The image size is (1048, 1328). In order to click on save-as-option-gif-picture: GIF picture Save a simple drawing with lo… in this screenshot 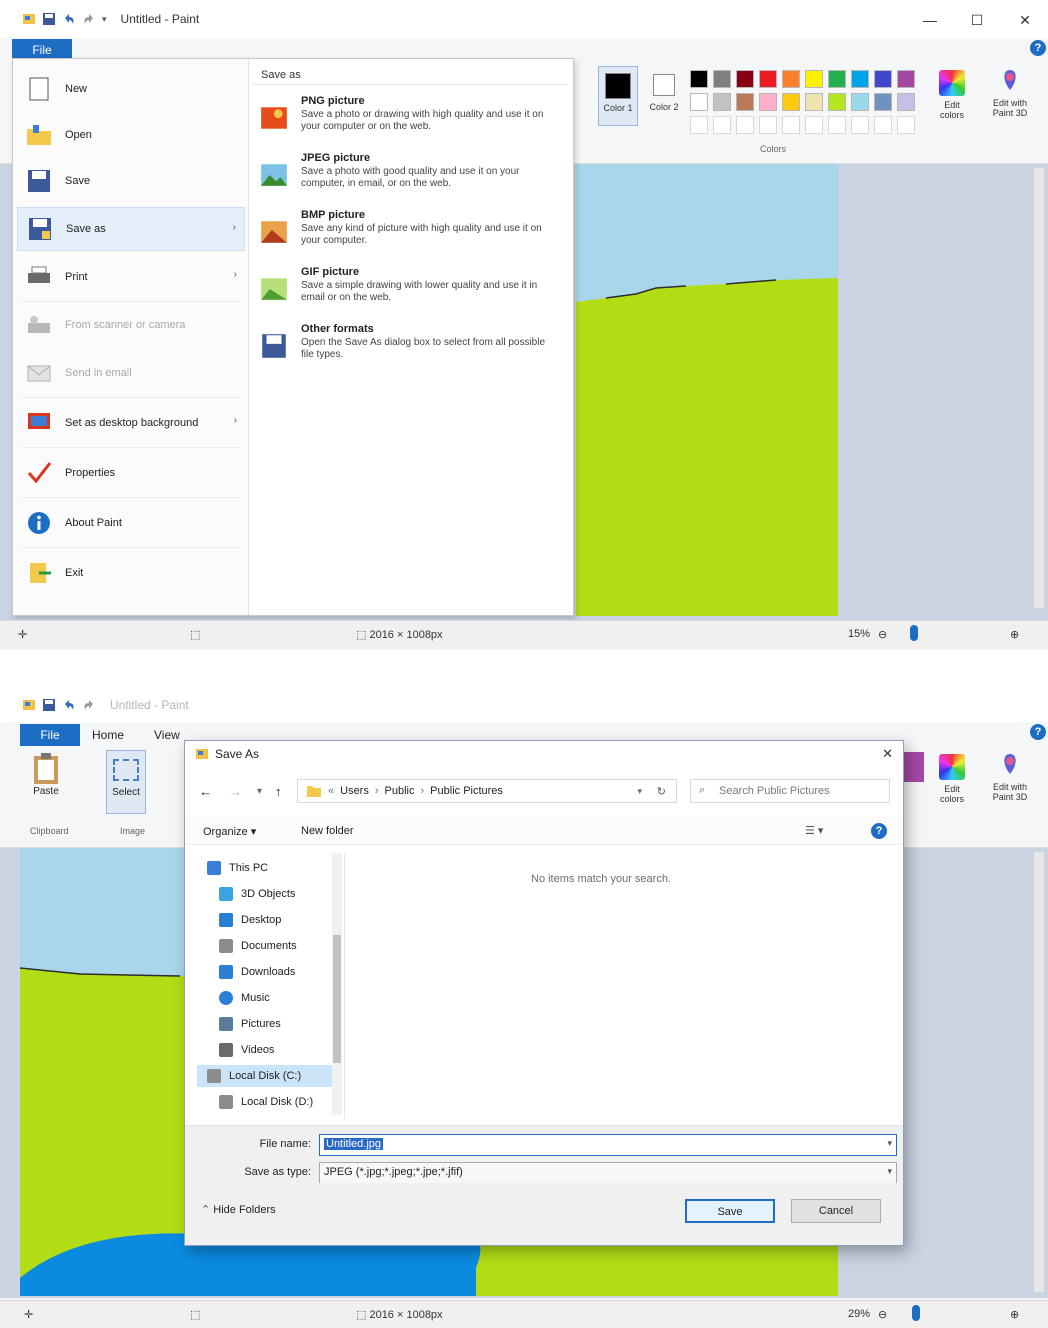, I will do `click(409, 294)`.